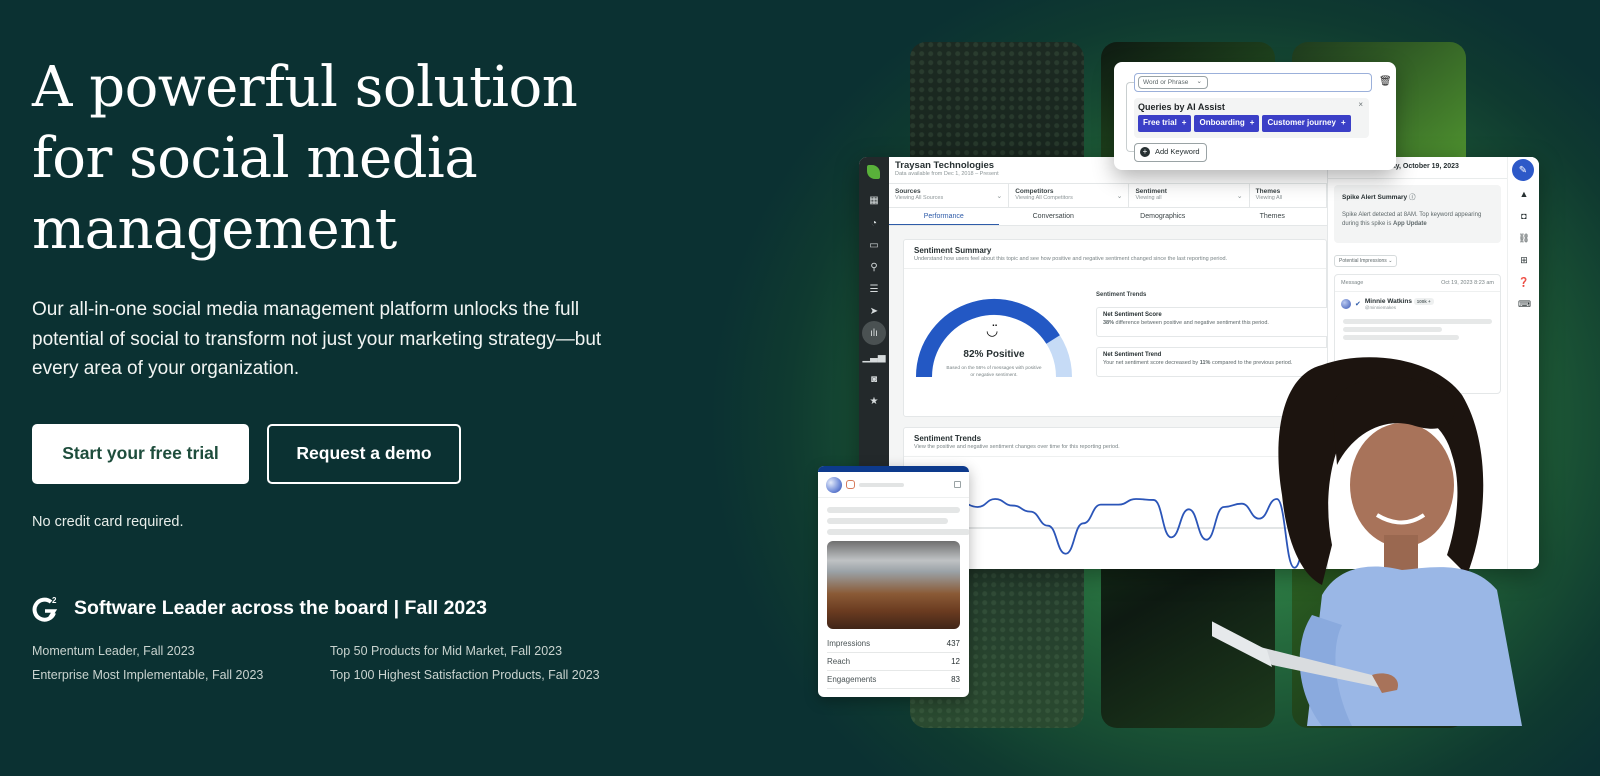 This screenshot has height=776, width=1600. Describe the element at coordinates (874, 289) in the screenshot. I see `list-icon: ☰` at that location.